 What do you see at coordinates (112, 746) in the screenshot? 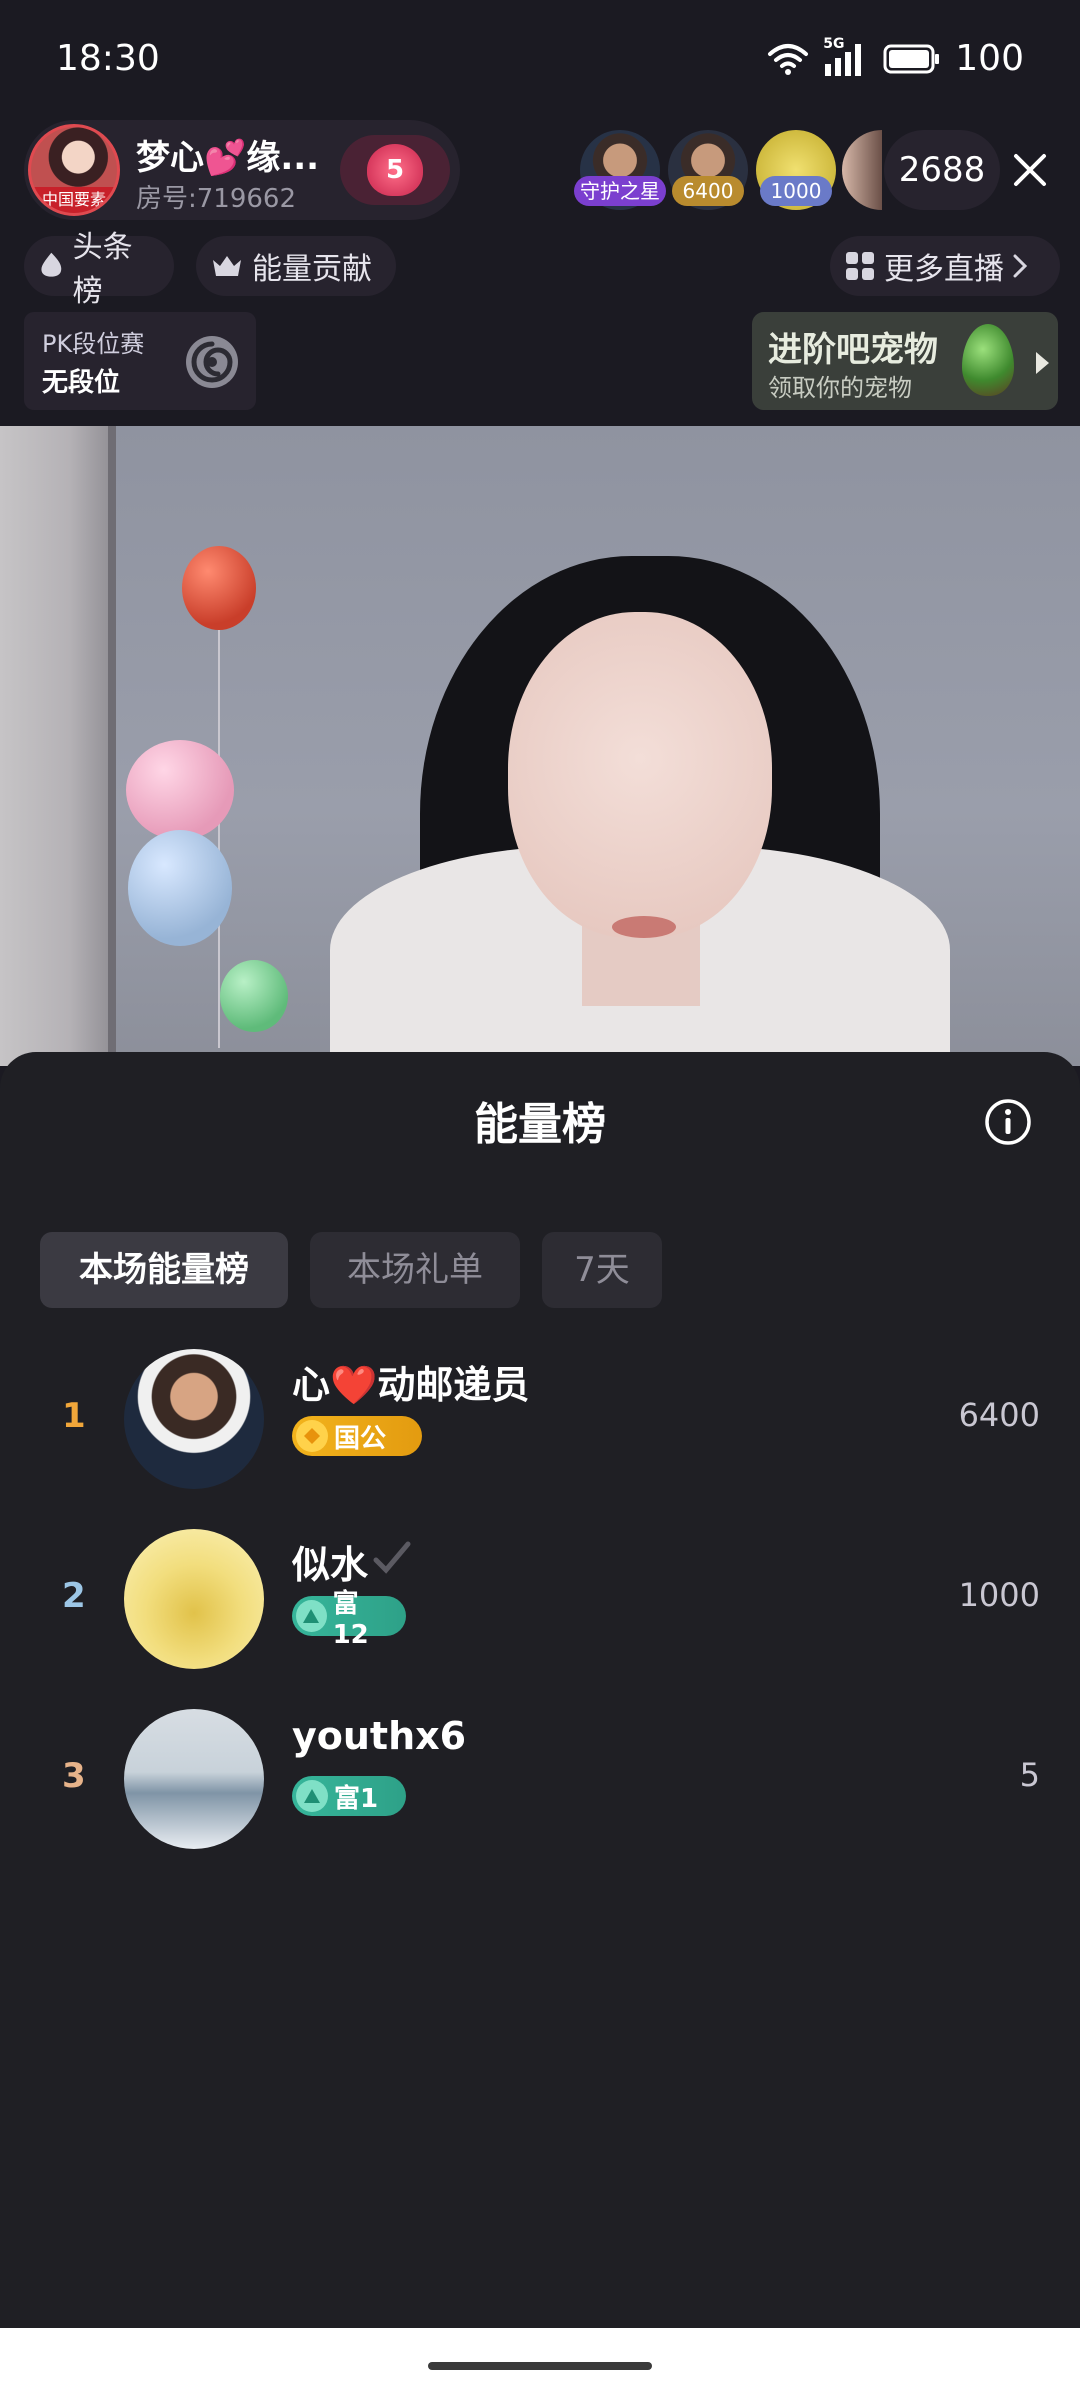
I see `video-wall-edge` at bounding box center [112, 746].